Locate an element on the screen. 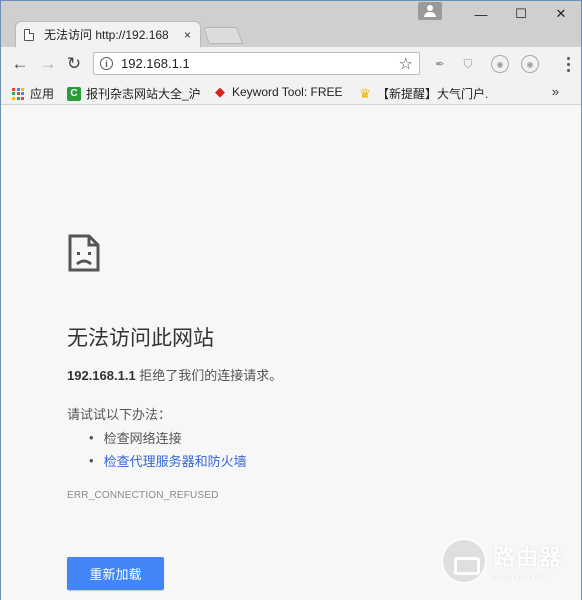 The image size is (582, 600). bookmark-item: C 报刊杂志网站大全_沪 is located at coordinates (135, 93).